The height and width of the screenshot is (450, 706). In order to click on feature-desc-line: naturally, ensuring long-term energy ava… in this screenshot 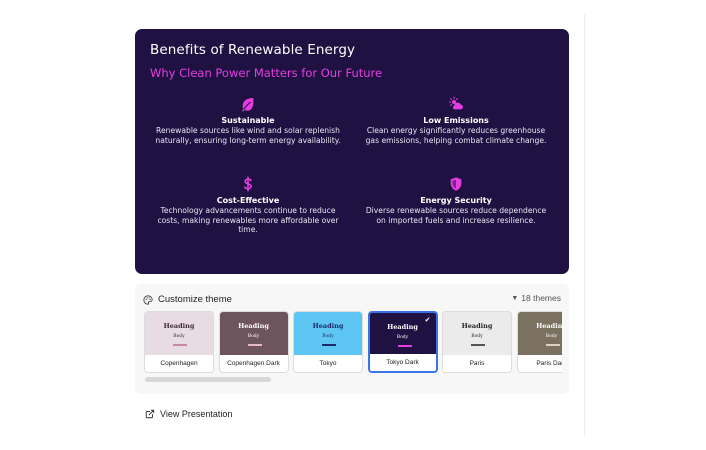, I will do `click(248, 140)`.